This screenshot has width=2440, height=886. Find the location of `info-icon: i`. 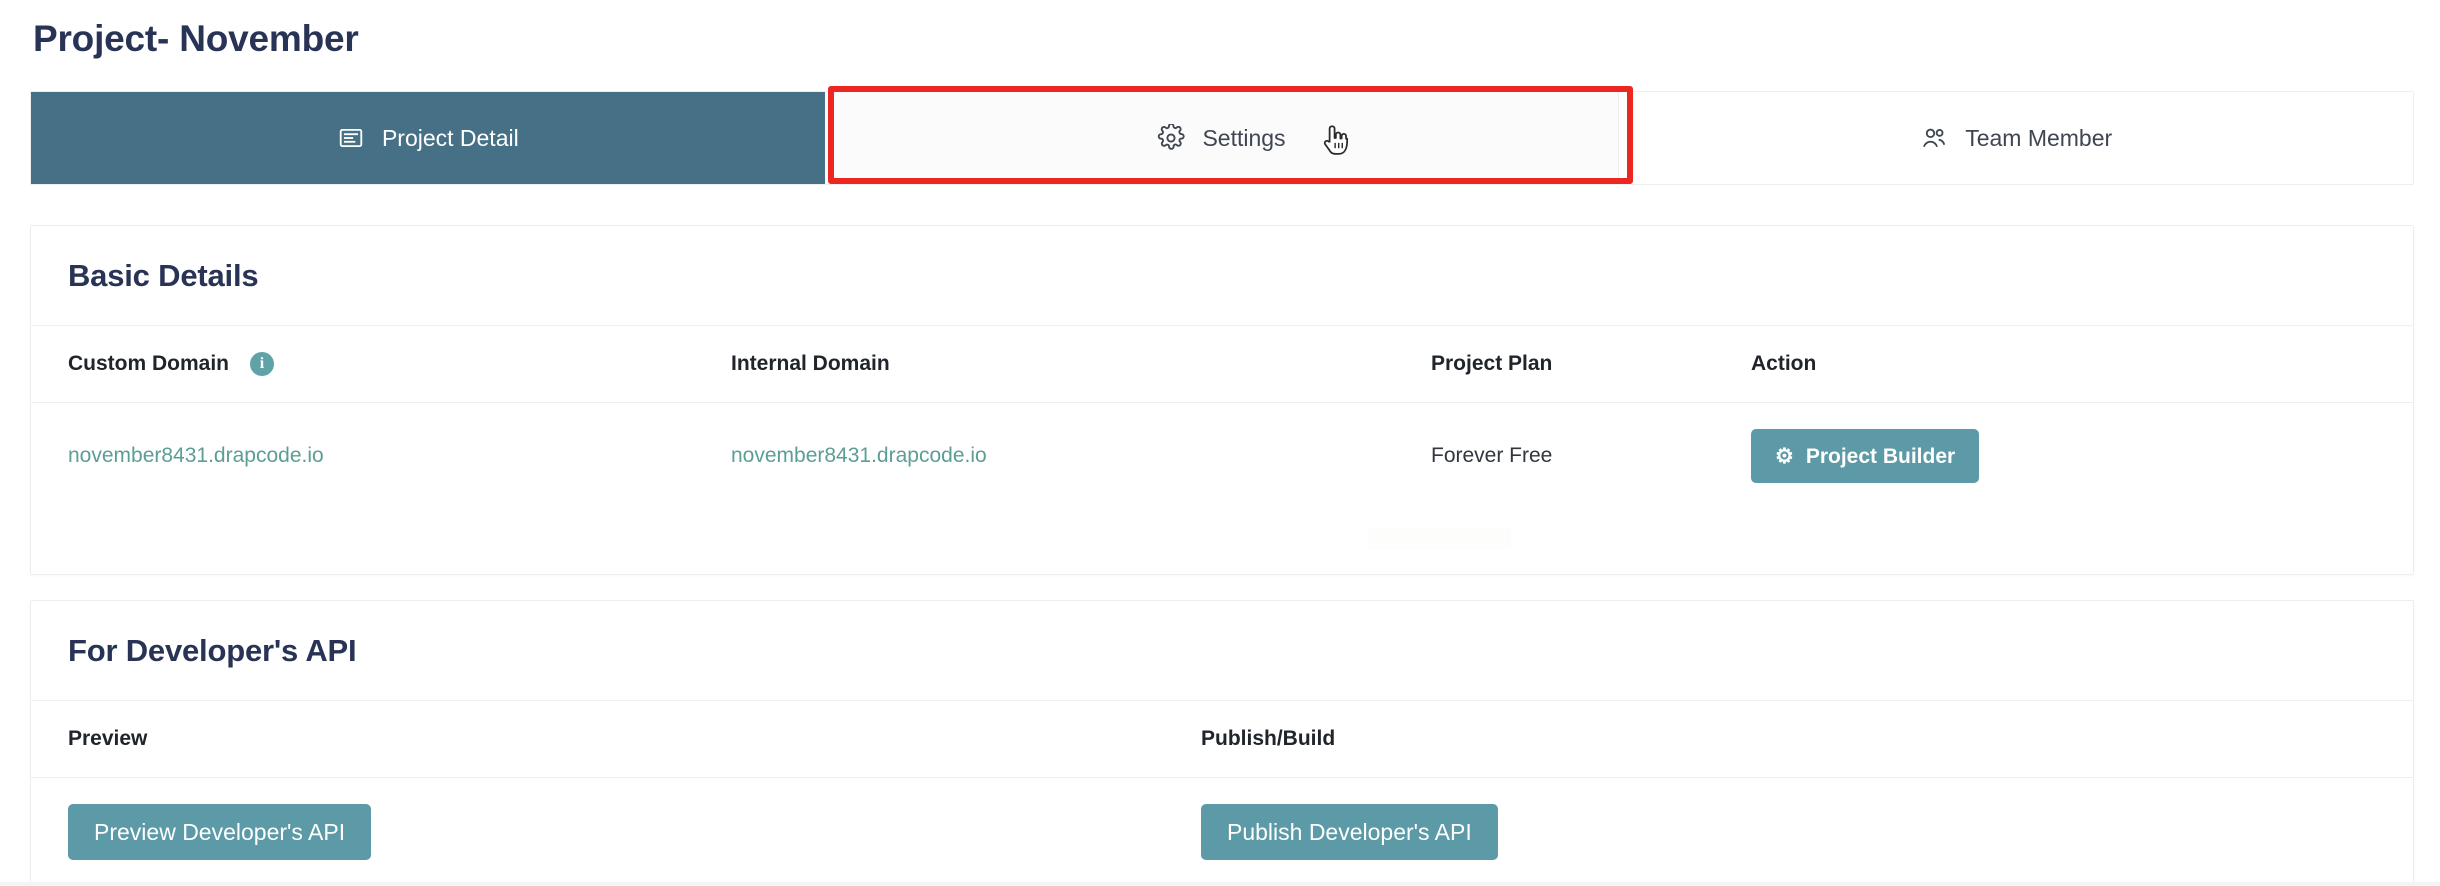

info-icon: i is located at coordinates (262, 364).